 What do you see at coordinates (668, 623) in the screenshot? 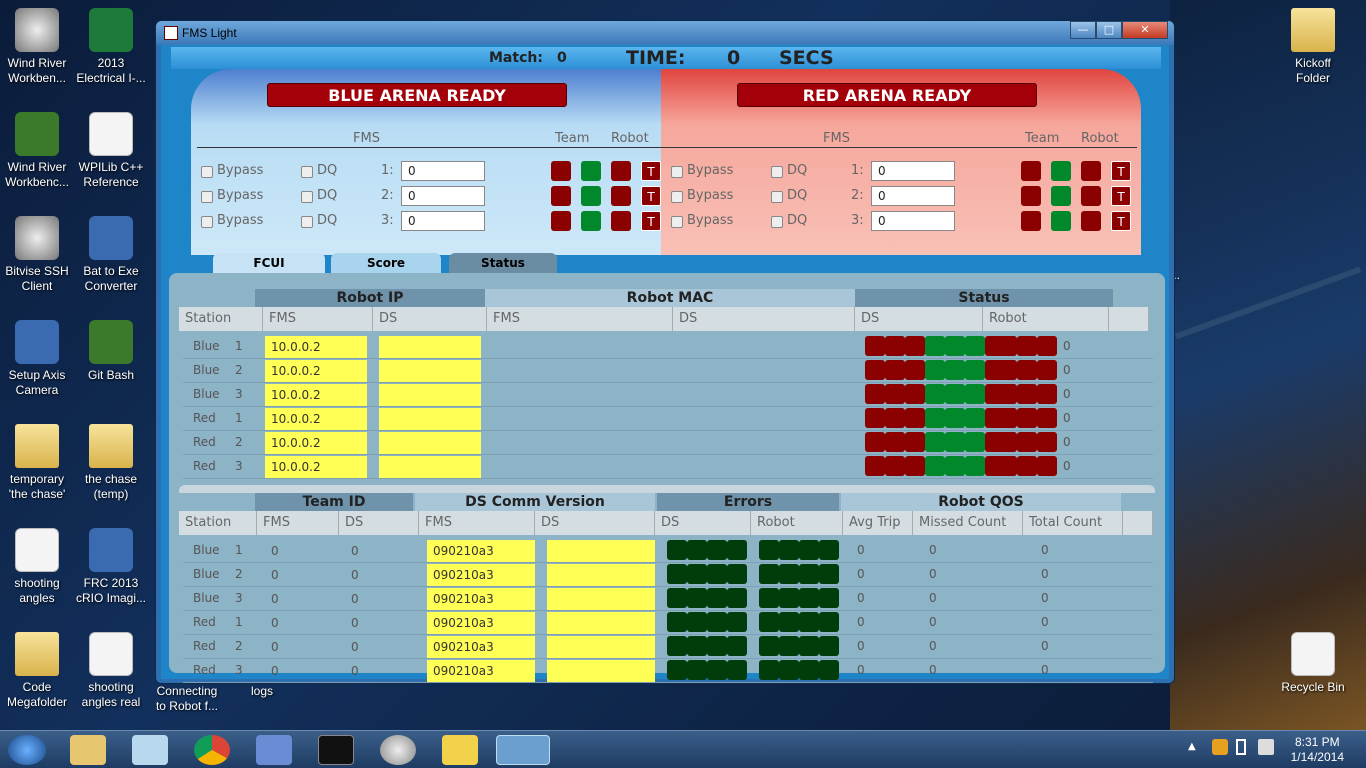
I see `table-row: Red 1 0 0 090210a3 0 0 0` at bounding box center [668, 623].